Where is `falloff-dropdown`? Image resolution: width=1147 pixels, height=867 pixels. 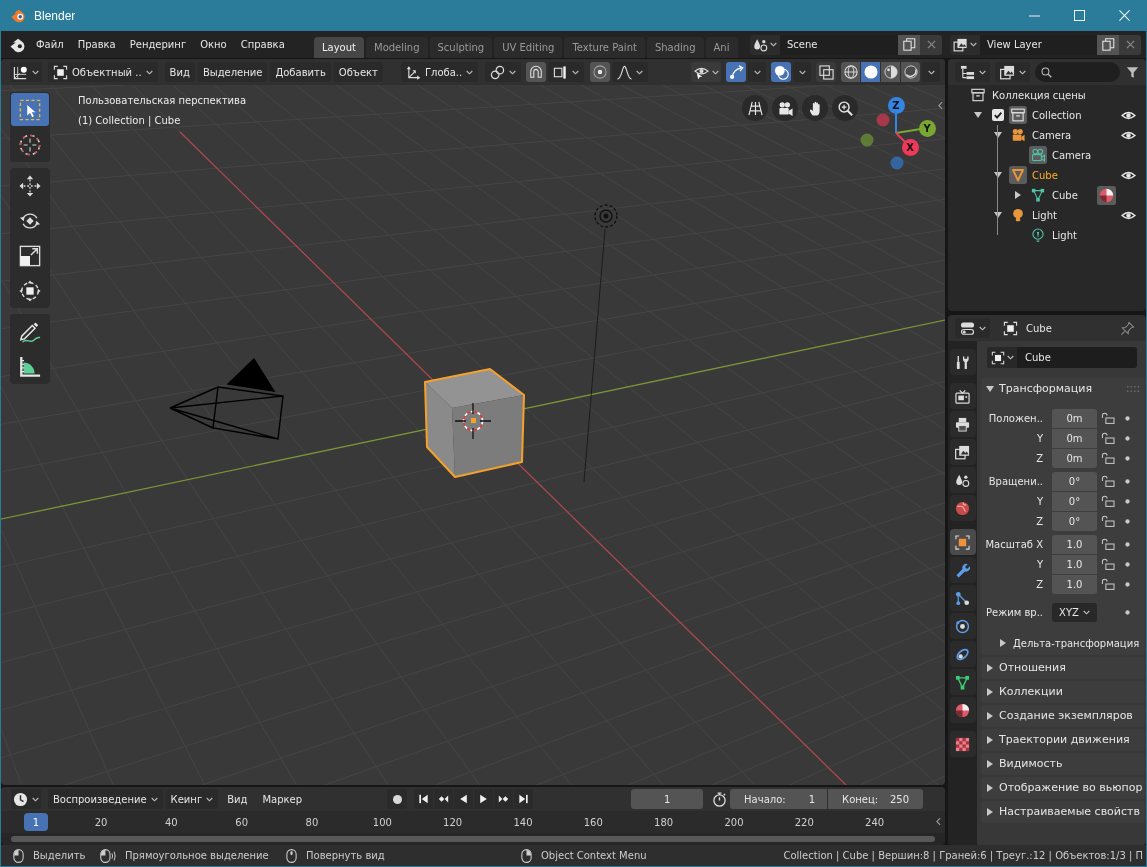
falloff-dropdown is located at coordinates (630, 72).